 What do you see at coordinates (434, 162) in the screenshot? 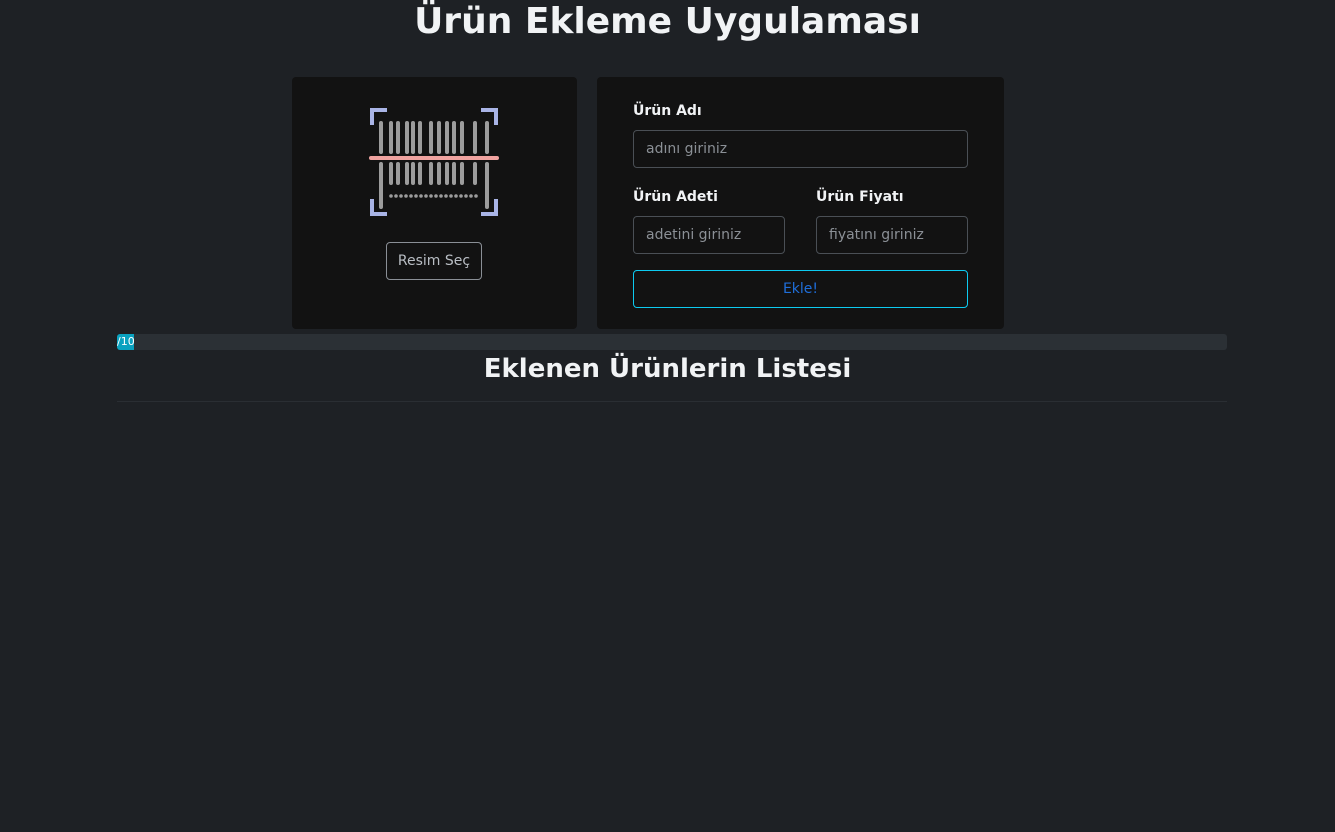
I see `barcode-scan-icon` at bounding box center [434, 162].